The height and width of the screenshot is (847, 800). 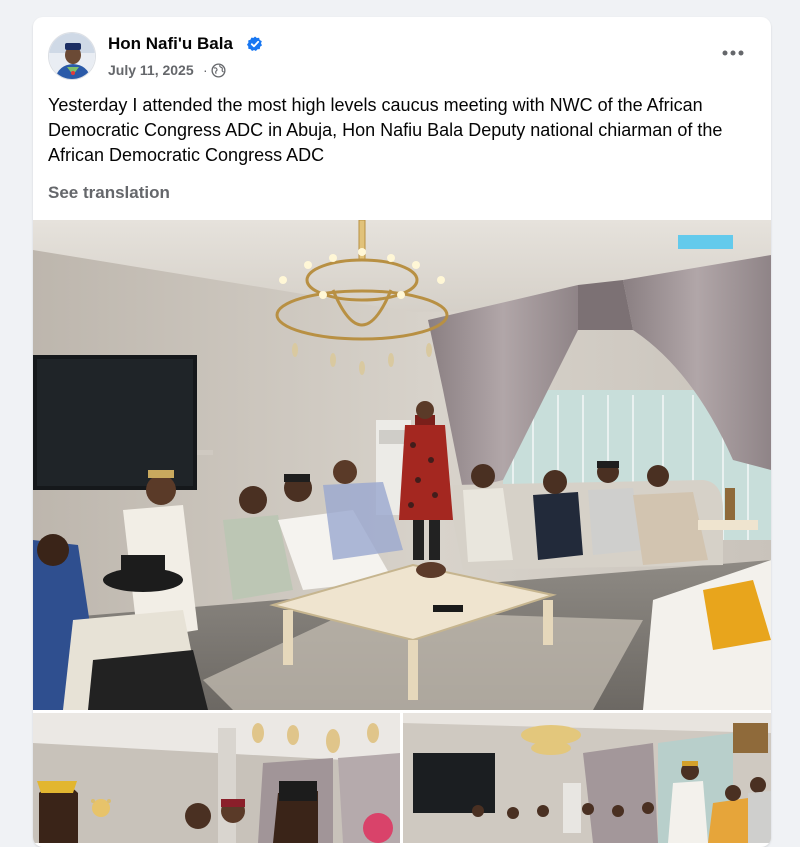 I want to click on more-options-button, so click(x=733, y=53).